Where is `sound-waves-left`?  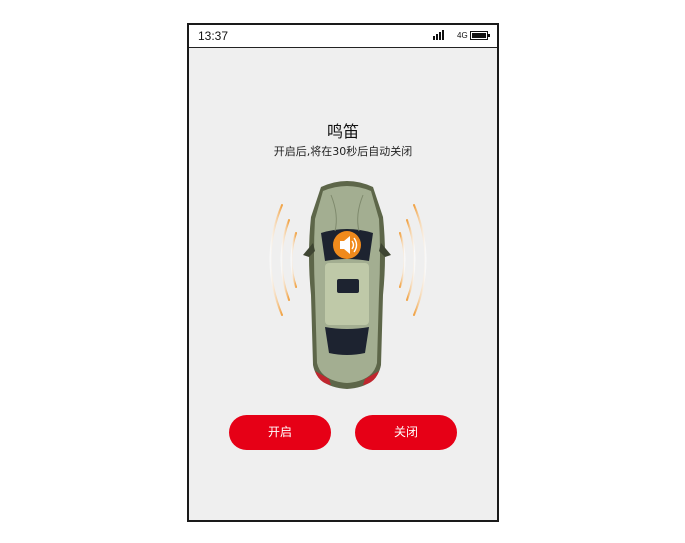 sound-waves-left is located at coordinates (283, 260).